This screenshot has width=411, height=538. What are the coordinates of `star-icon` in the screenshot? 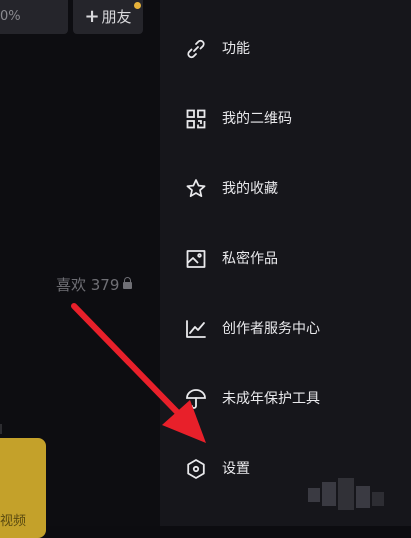 It's located at (196, 189).